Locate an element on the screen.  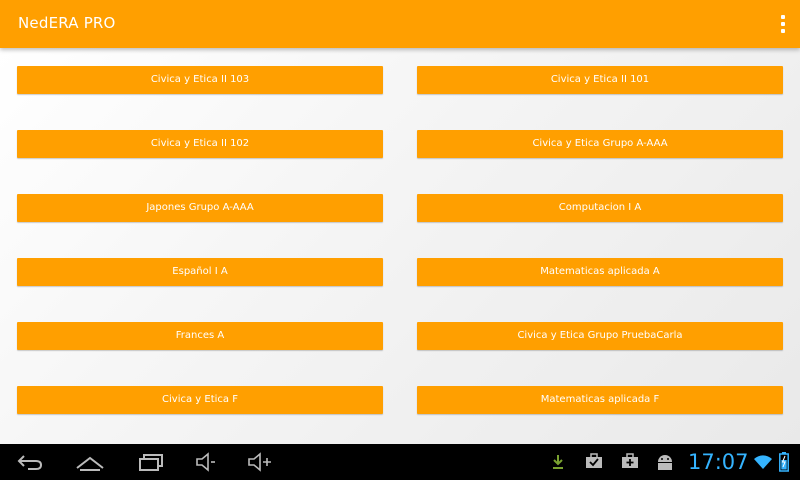
system-navigation-bar: 17:07 is located at coordinates (400, 462).